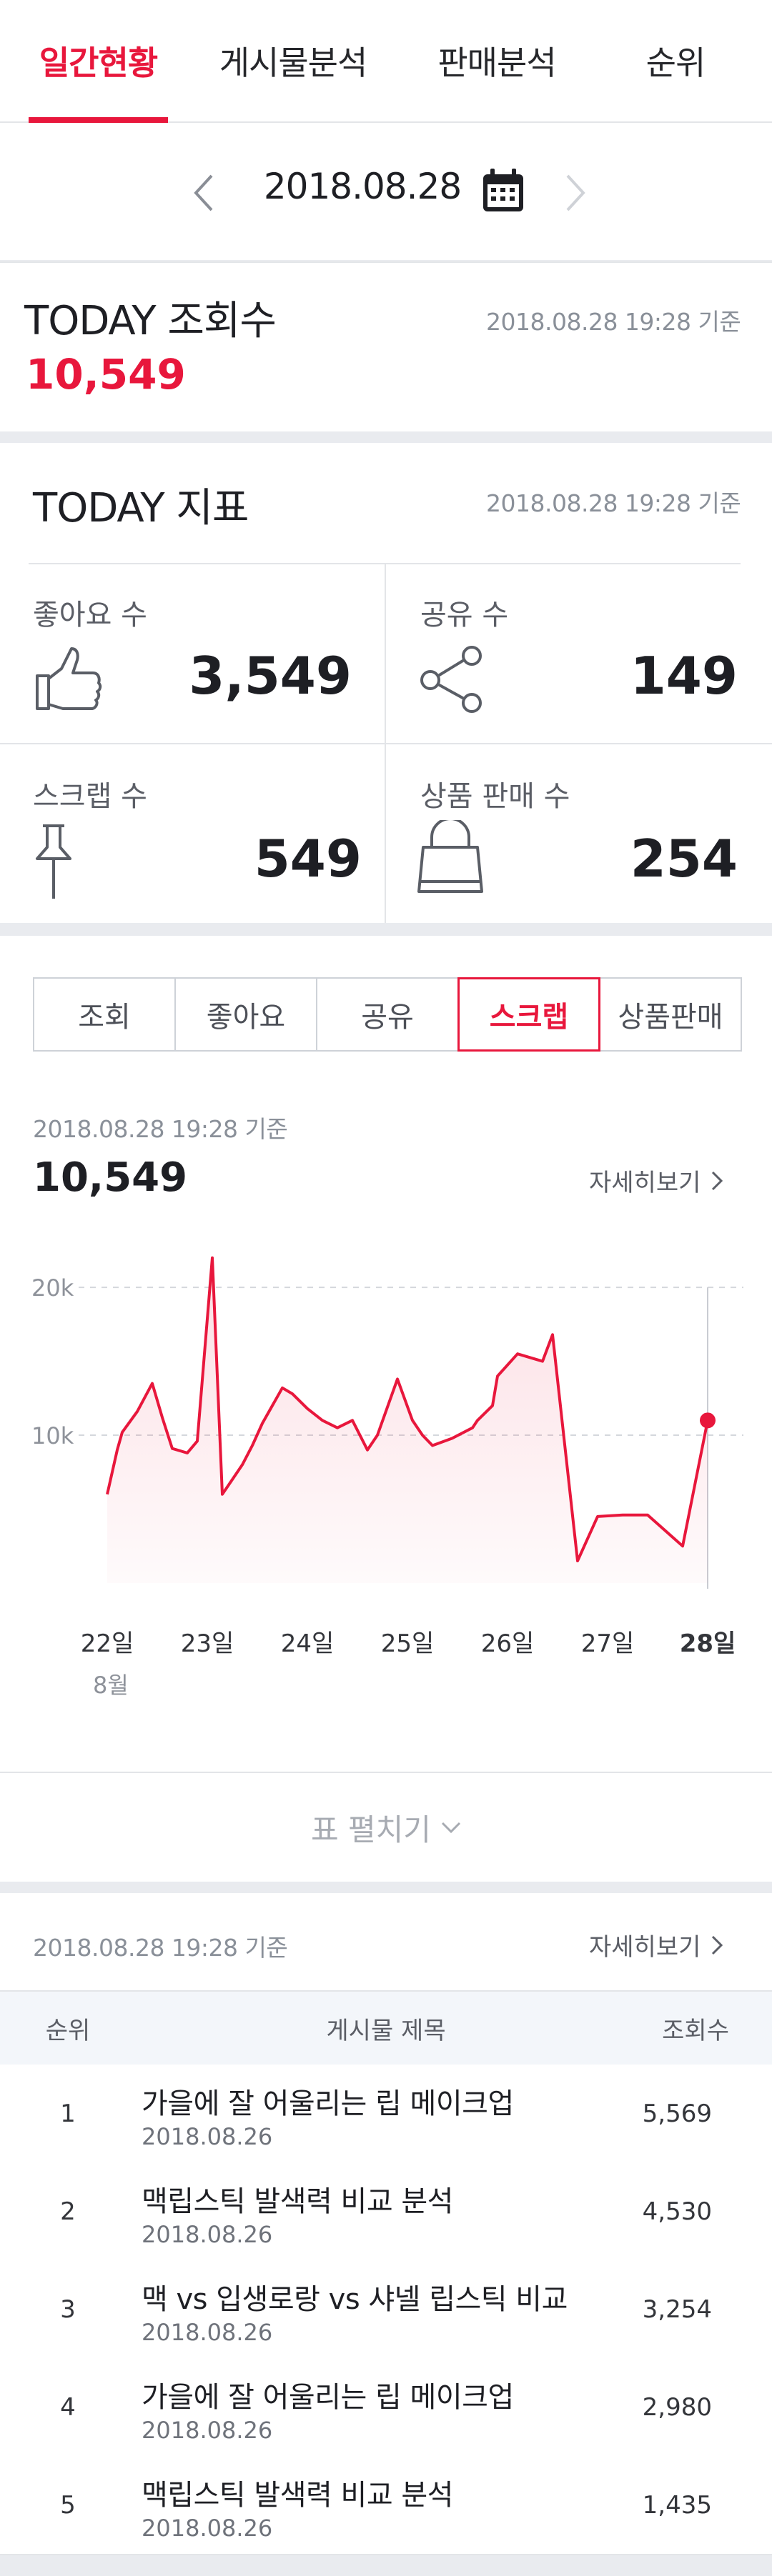 This screenshot has height=2576, width=772. I want to click on today-views-value: 10,549, so click(106, 375).